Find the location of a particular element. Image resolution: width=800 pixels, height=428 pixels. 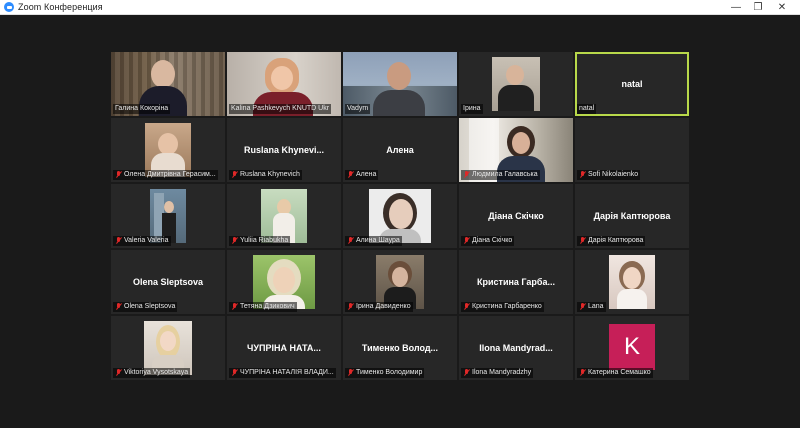

participant-name: Ilona Mandyradzhy is located at coordinates (497, 373).